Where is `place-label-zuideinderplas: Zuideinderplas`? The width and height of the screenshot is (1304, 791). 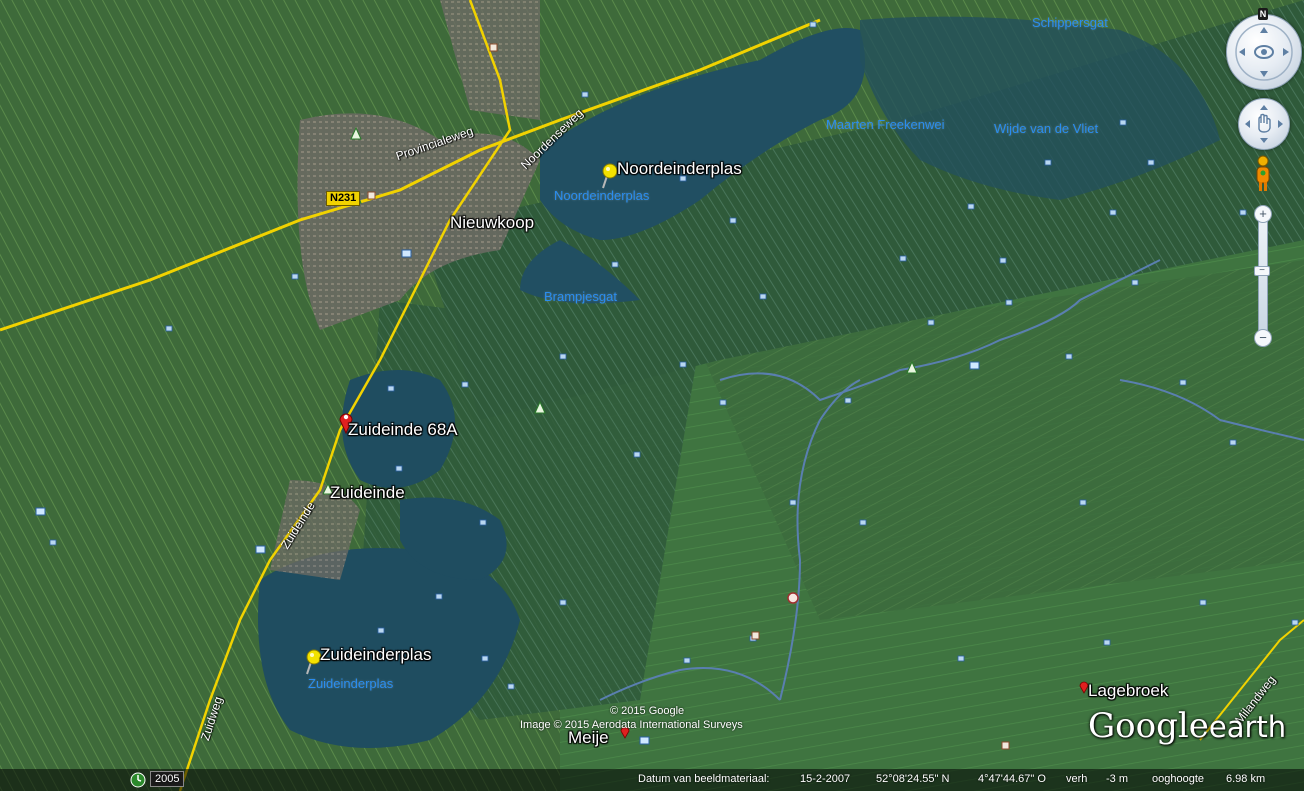
place-label-zuideinderplas: Zuideinderplas is located at coordinates (376, 655).